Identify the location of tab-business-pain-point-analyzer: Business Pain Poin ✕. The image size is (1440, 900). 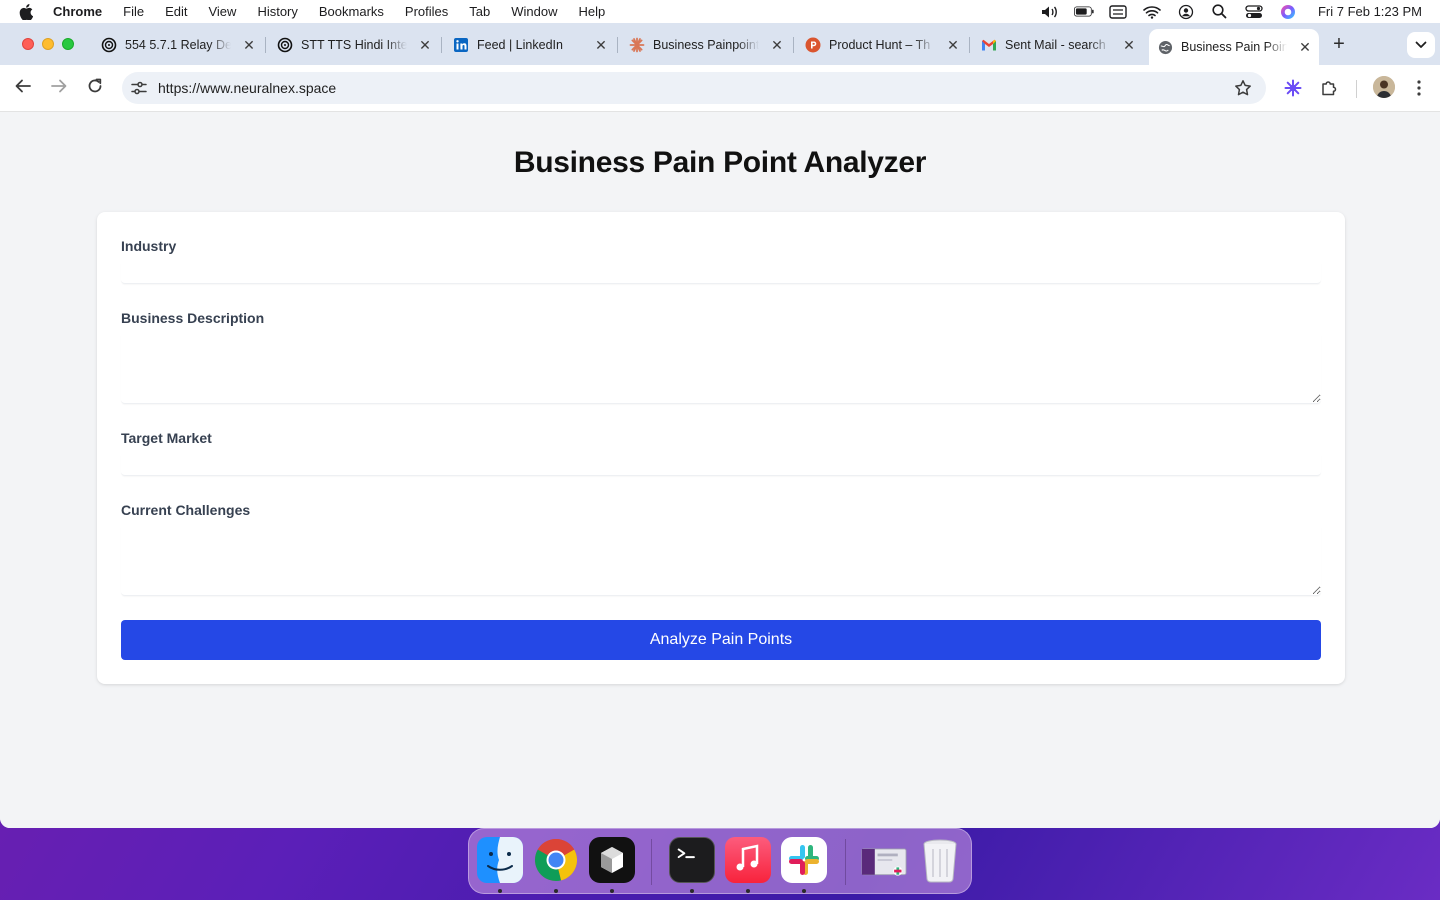
(1234, 47).